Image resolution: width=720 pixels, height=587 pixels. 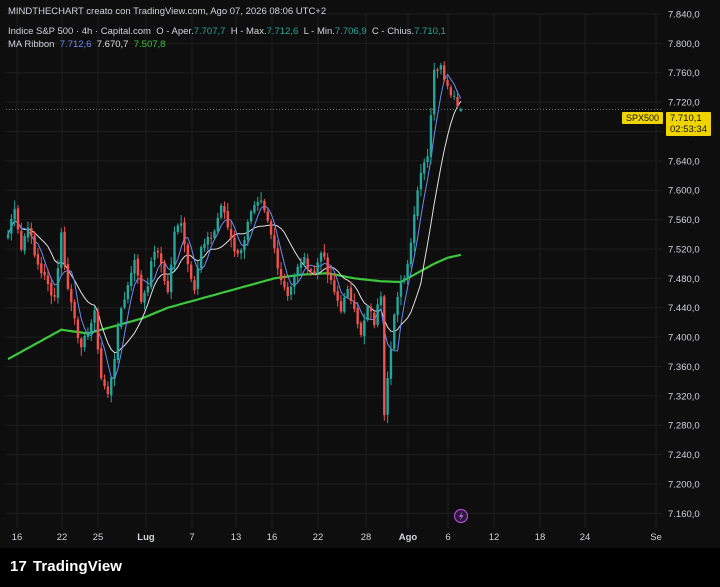 I want to click on y-tick-label: 7.280,0, so click(x=684, y=426).